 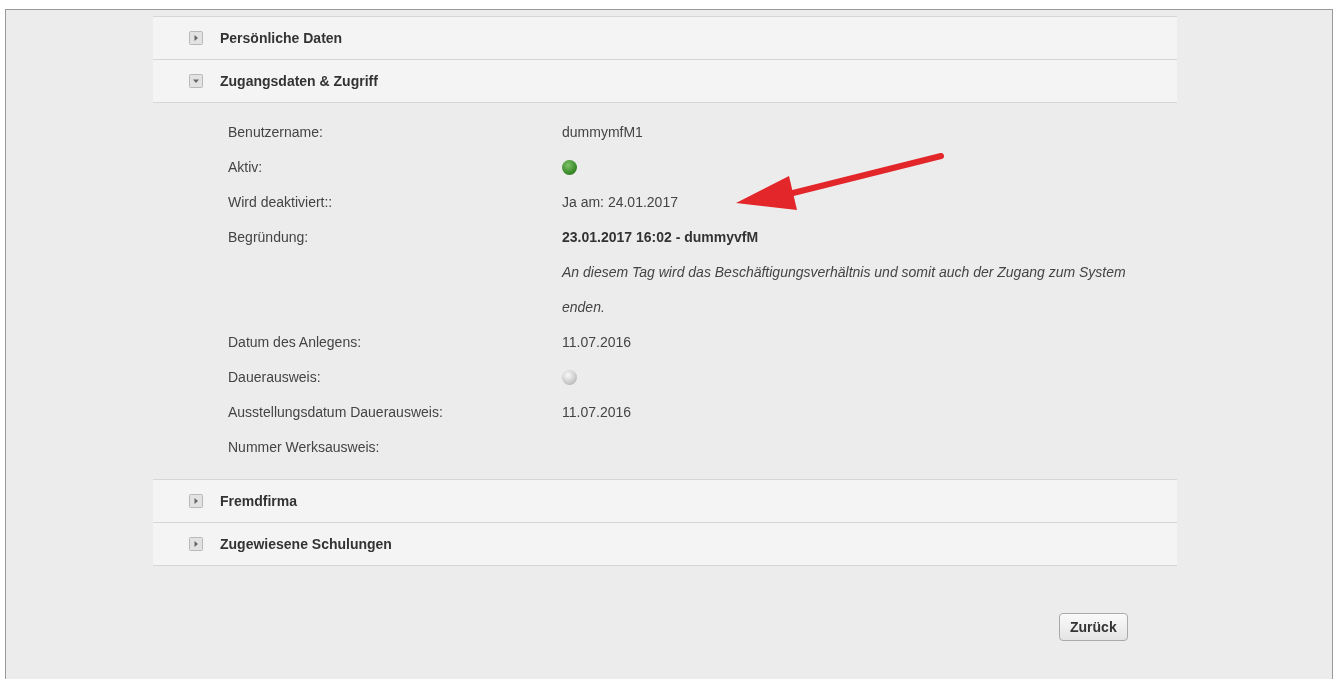 I want to click on section-title: Fremdfirma, so click(x=259, y=501).